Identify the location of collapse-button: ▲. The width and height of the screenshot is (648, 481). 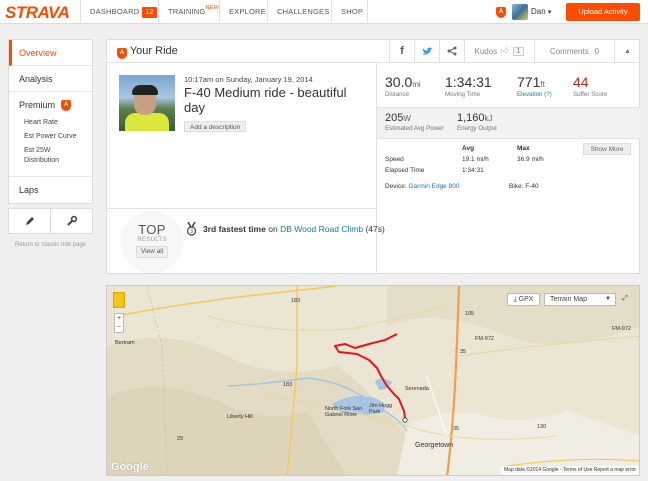
(627, 51).